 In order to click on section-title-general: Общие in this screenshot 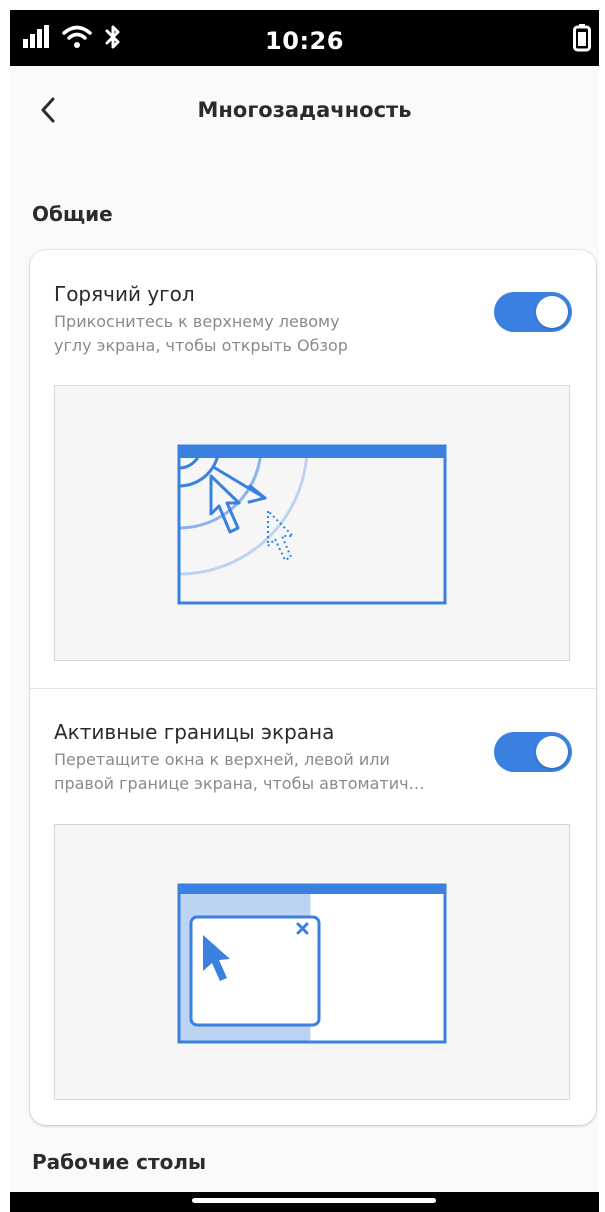, I will do `click(72, 214)`.